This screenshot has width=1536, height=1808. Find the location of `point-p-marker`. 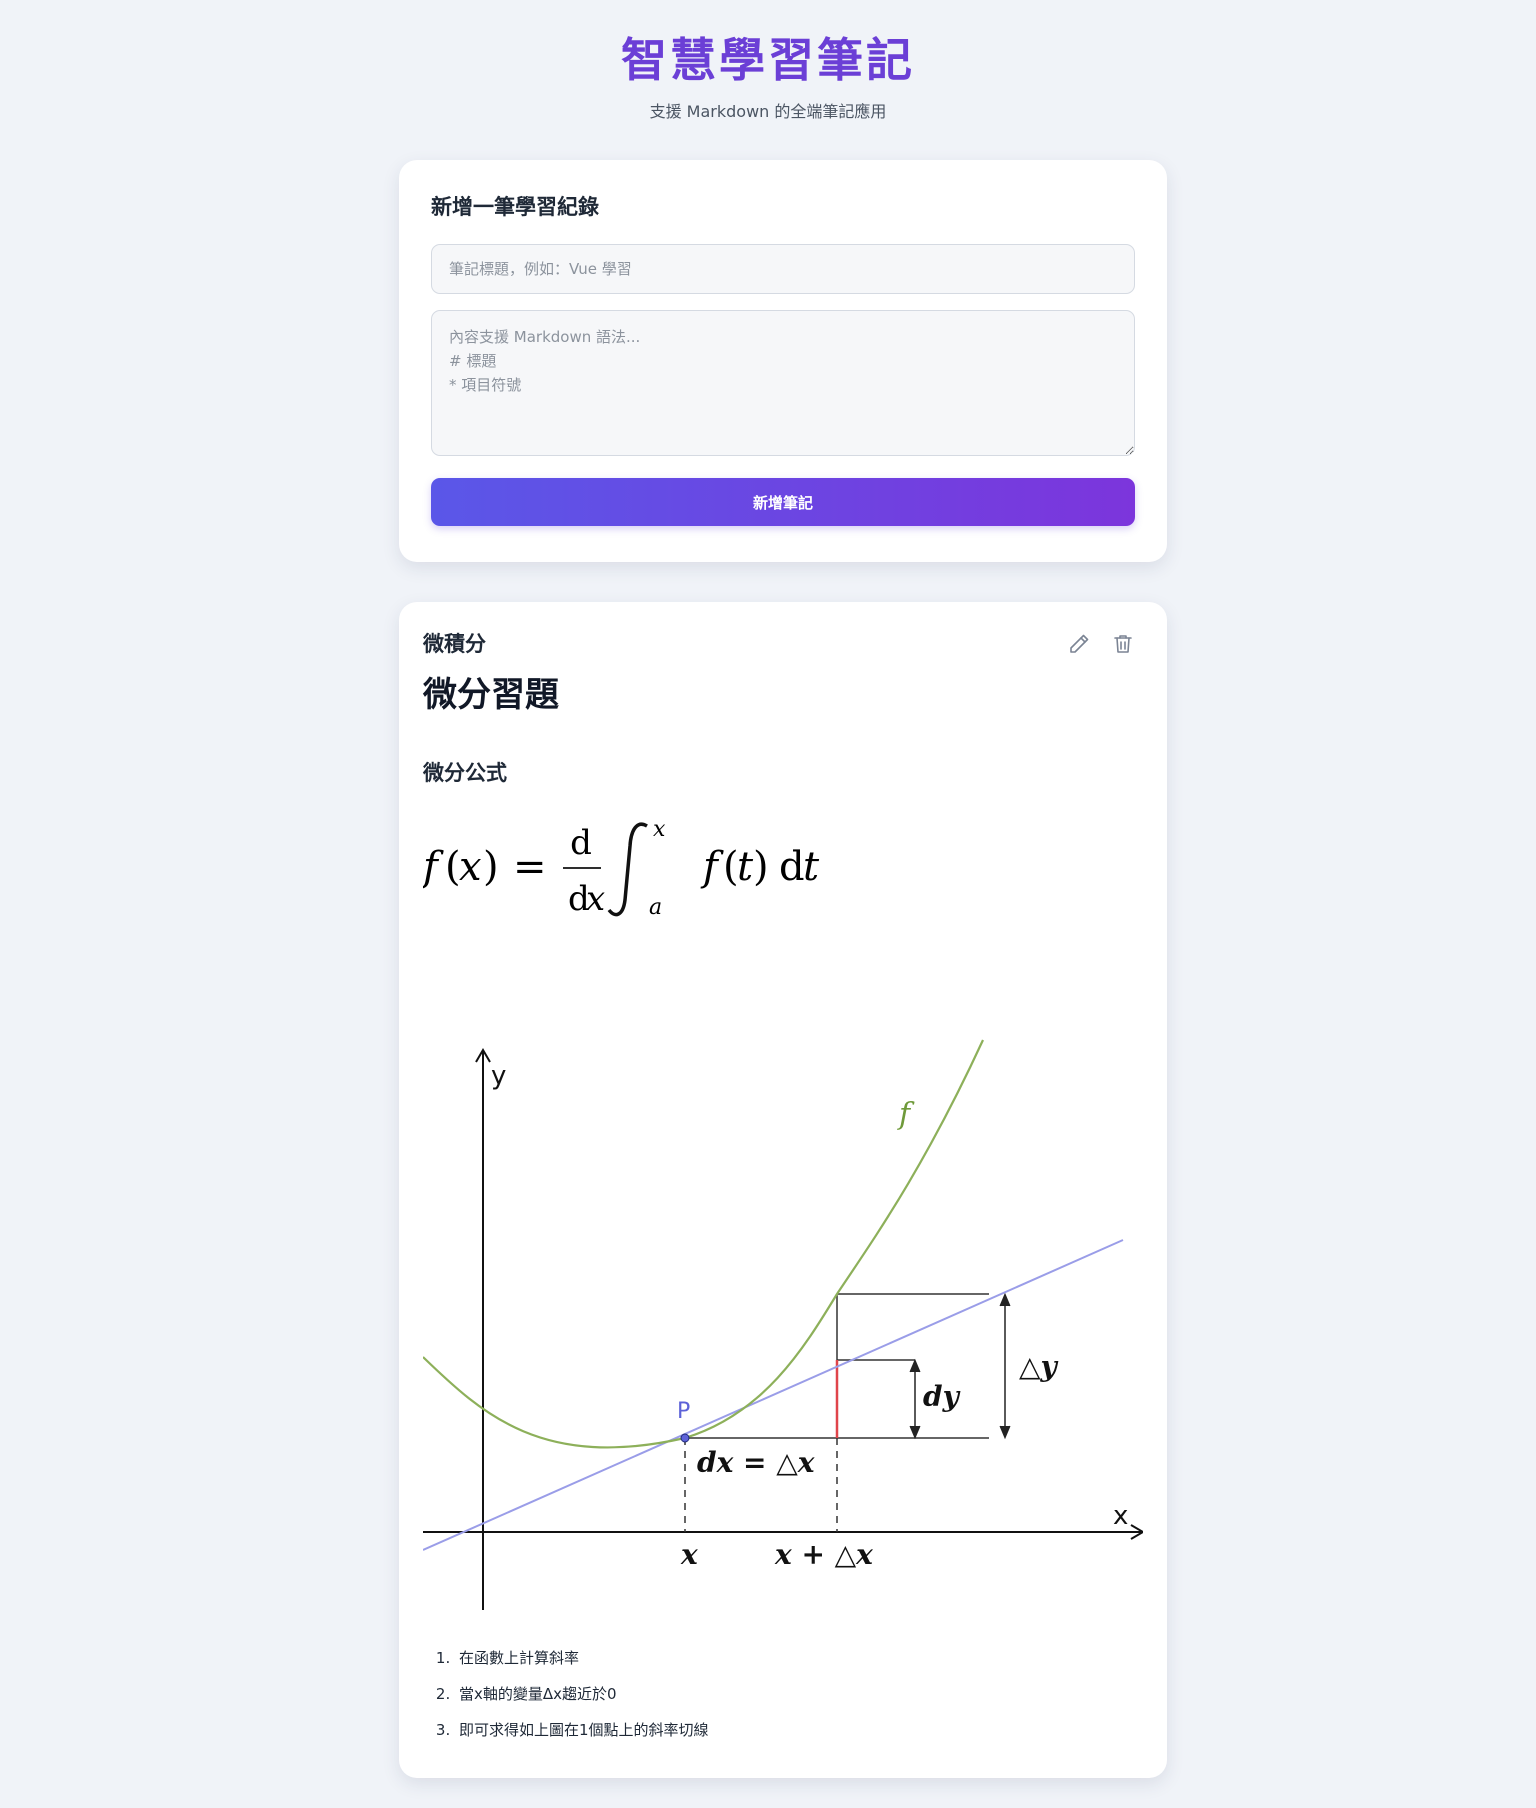

point-p-marker is located at coordinates (685, 1438).